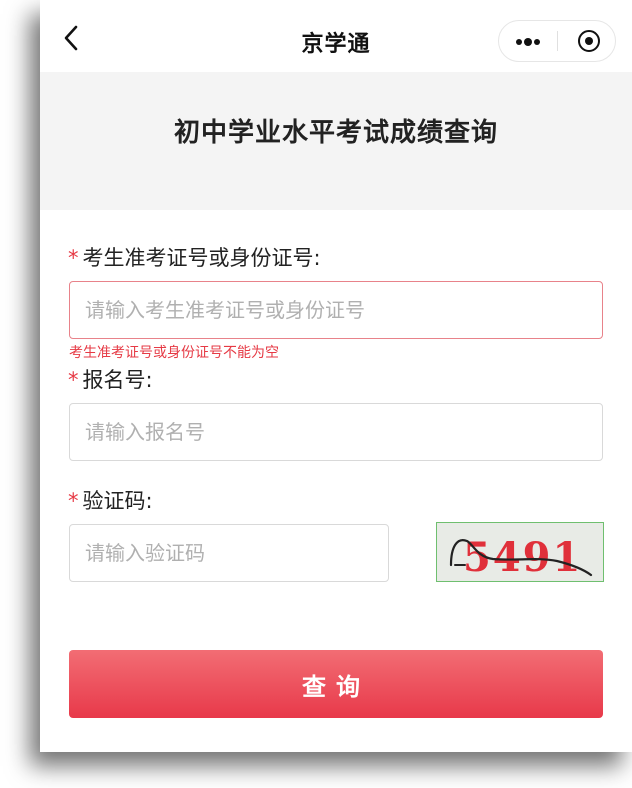 The width and height of the screenshot is (632, 788). Describe the element at coordinates (336, 310) in the screenshot. I see `id-number-input` at that location.